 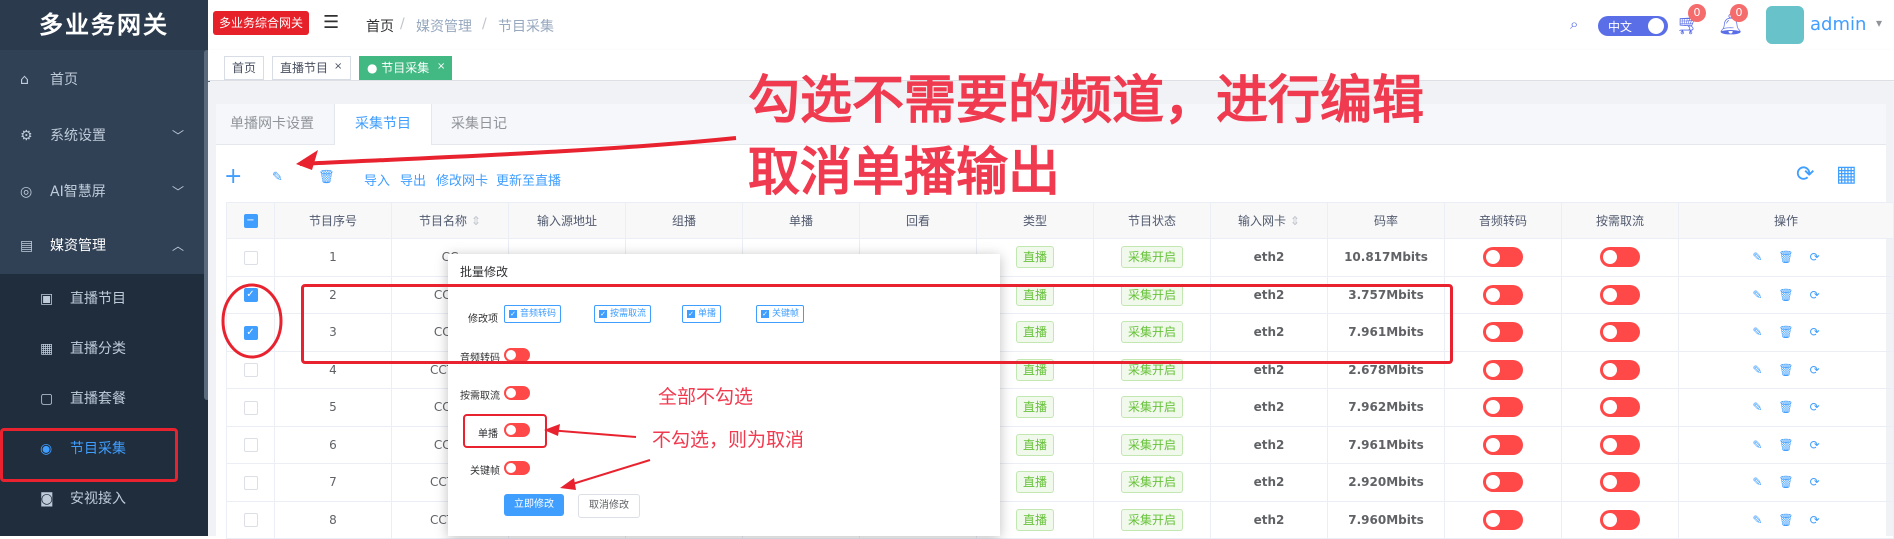 I want to click on annotation-note-none-checked: 全部不勾选, so click(x=706, y=397).